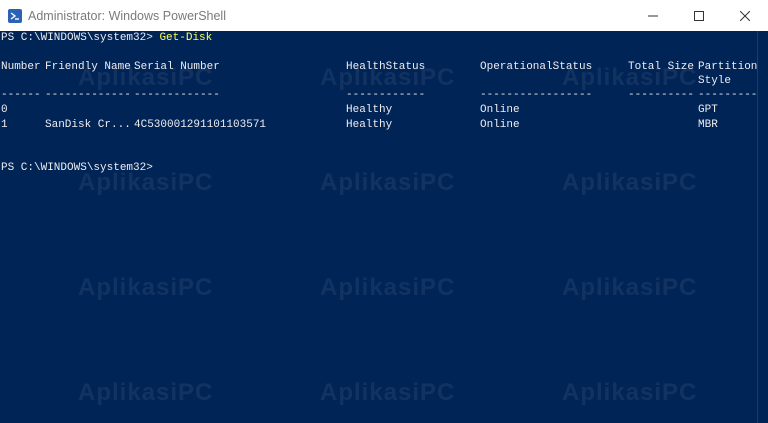  I want to click on row-1-operational-status: Online, so click(500, 125).